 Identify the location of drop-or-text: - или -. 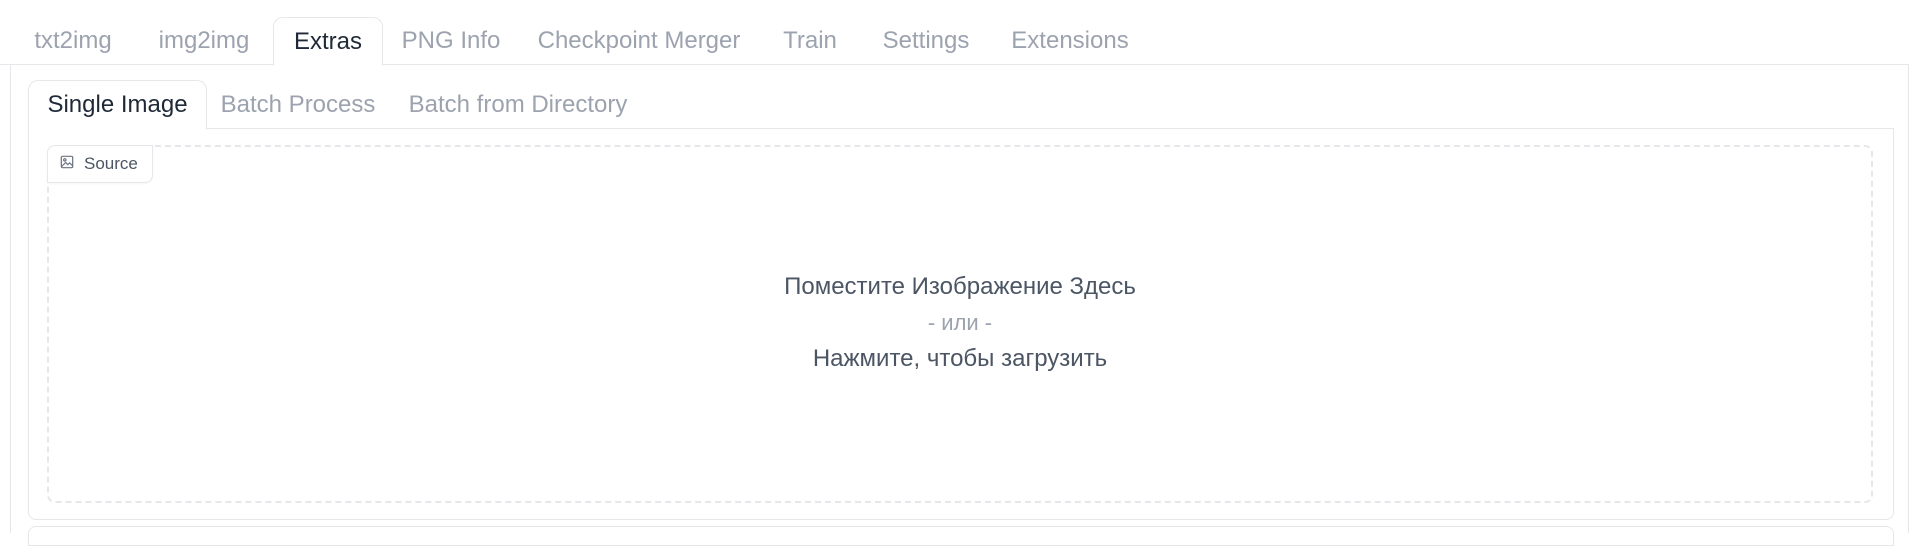
(960, 322).